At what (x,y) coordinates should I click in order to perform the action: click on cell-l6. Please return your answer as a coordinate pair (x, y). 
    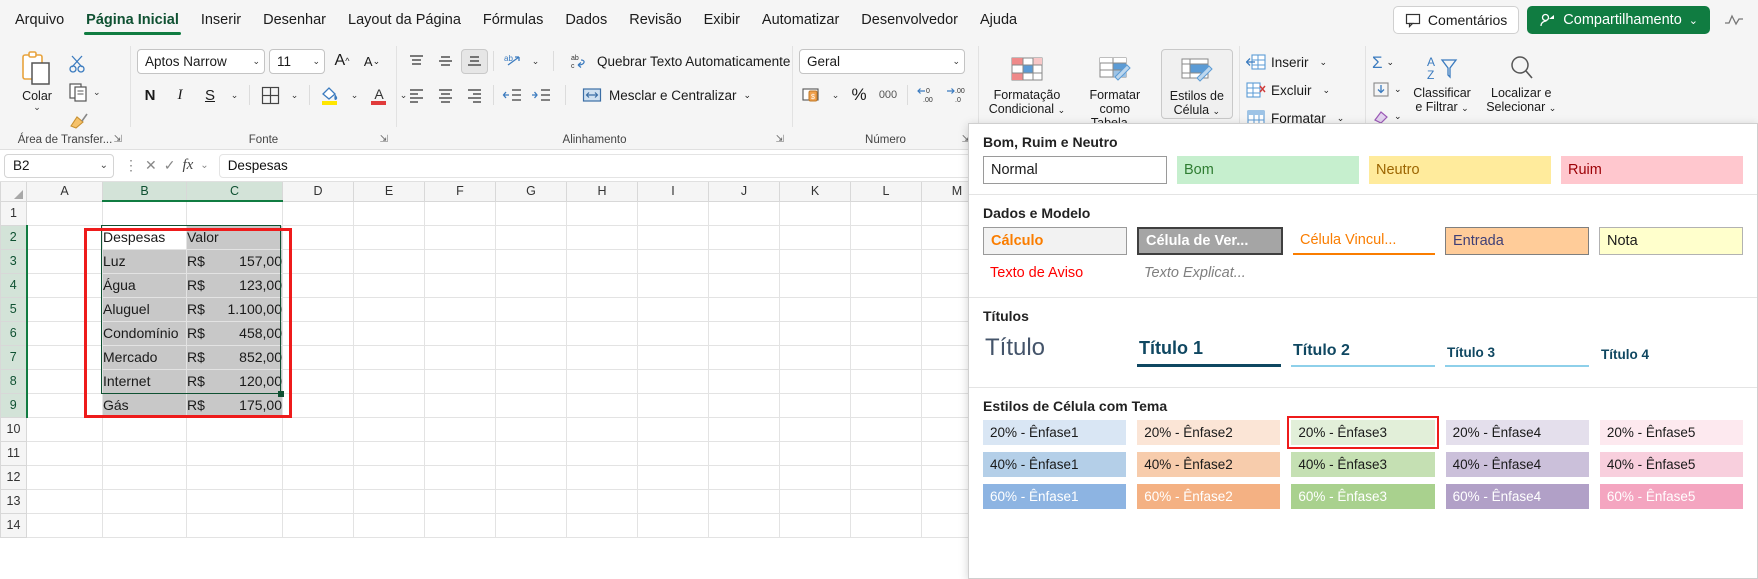
    Looking at the image, I should click on (886, 333).